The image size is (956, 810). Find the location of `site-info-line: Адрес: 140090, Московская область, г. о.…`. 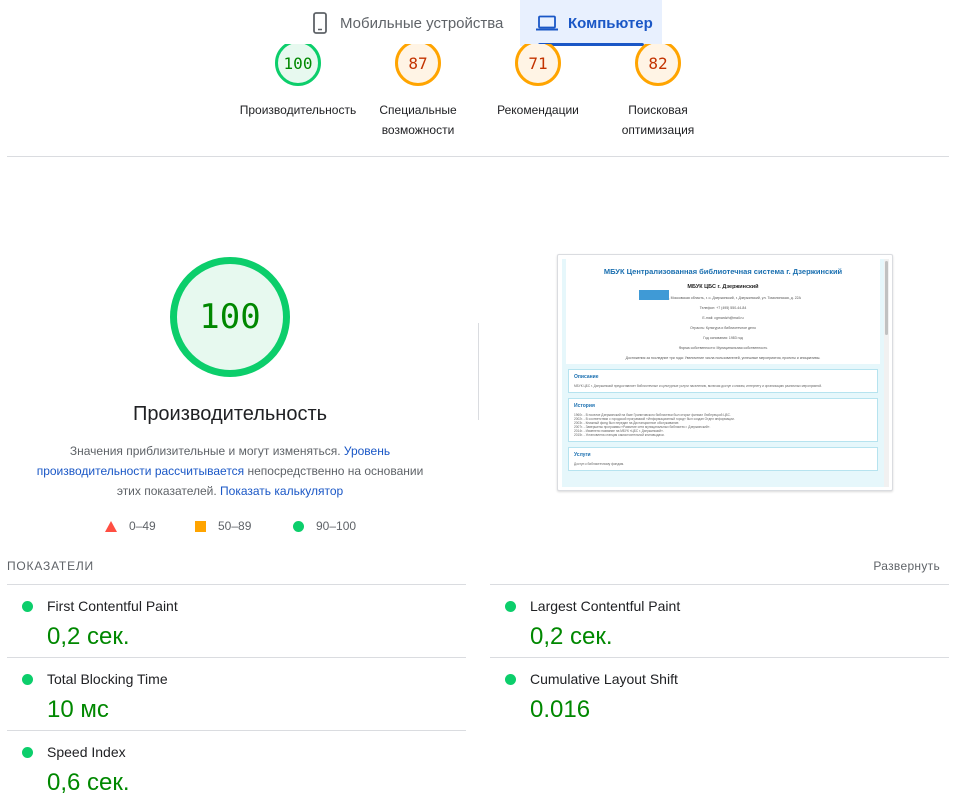

site-info-line: Адрес: 140090, Московская область, г. о.… is located at coordinates (723, 298).